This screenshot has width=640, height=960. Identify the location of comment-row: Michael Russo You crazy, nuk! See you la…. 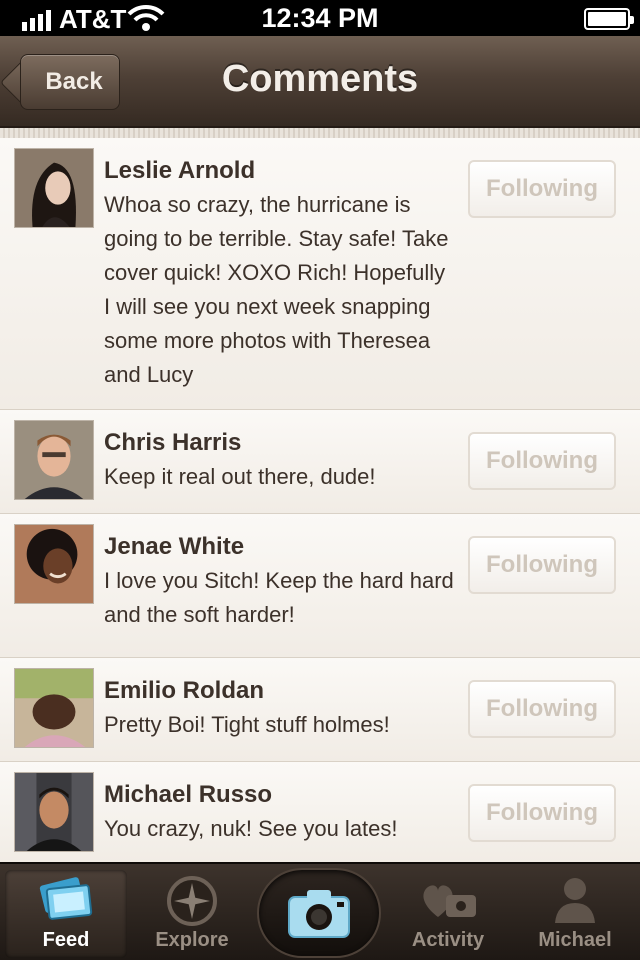
(320, 812).